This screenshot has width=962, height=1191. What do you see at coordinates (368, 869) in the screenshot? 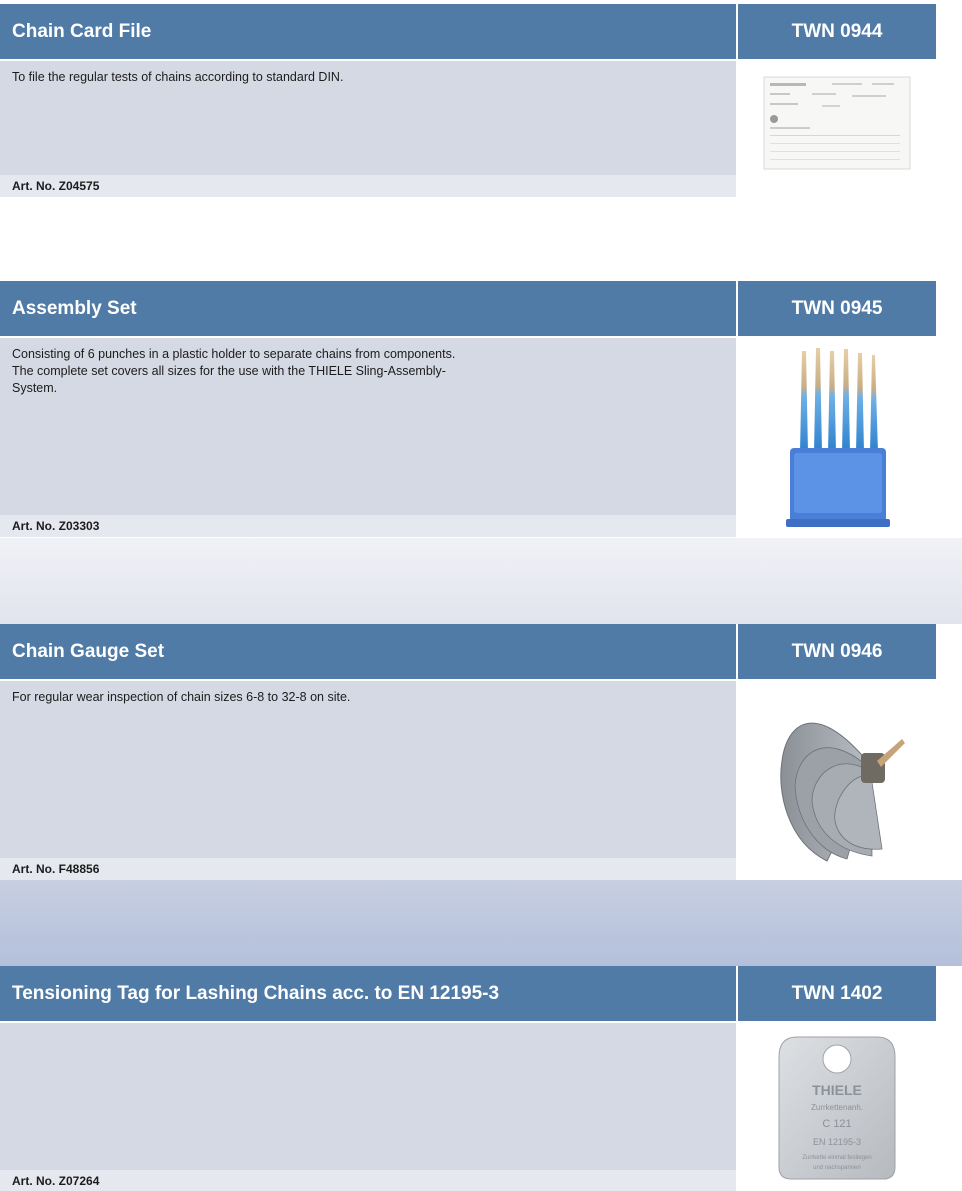
I see `article-number: Art. No. F48856` at bounding box center [368, 869].